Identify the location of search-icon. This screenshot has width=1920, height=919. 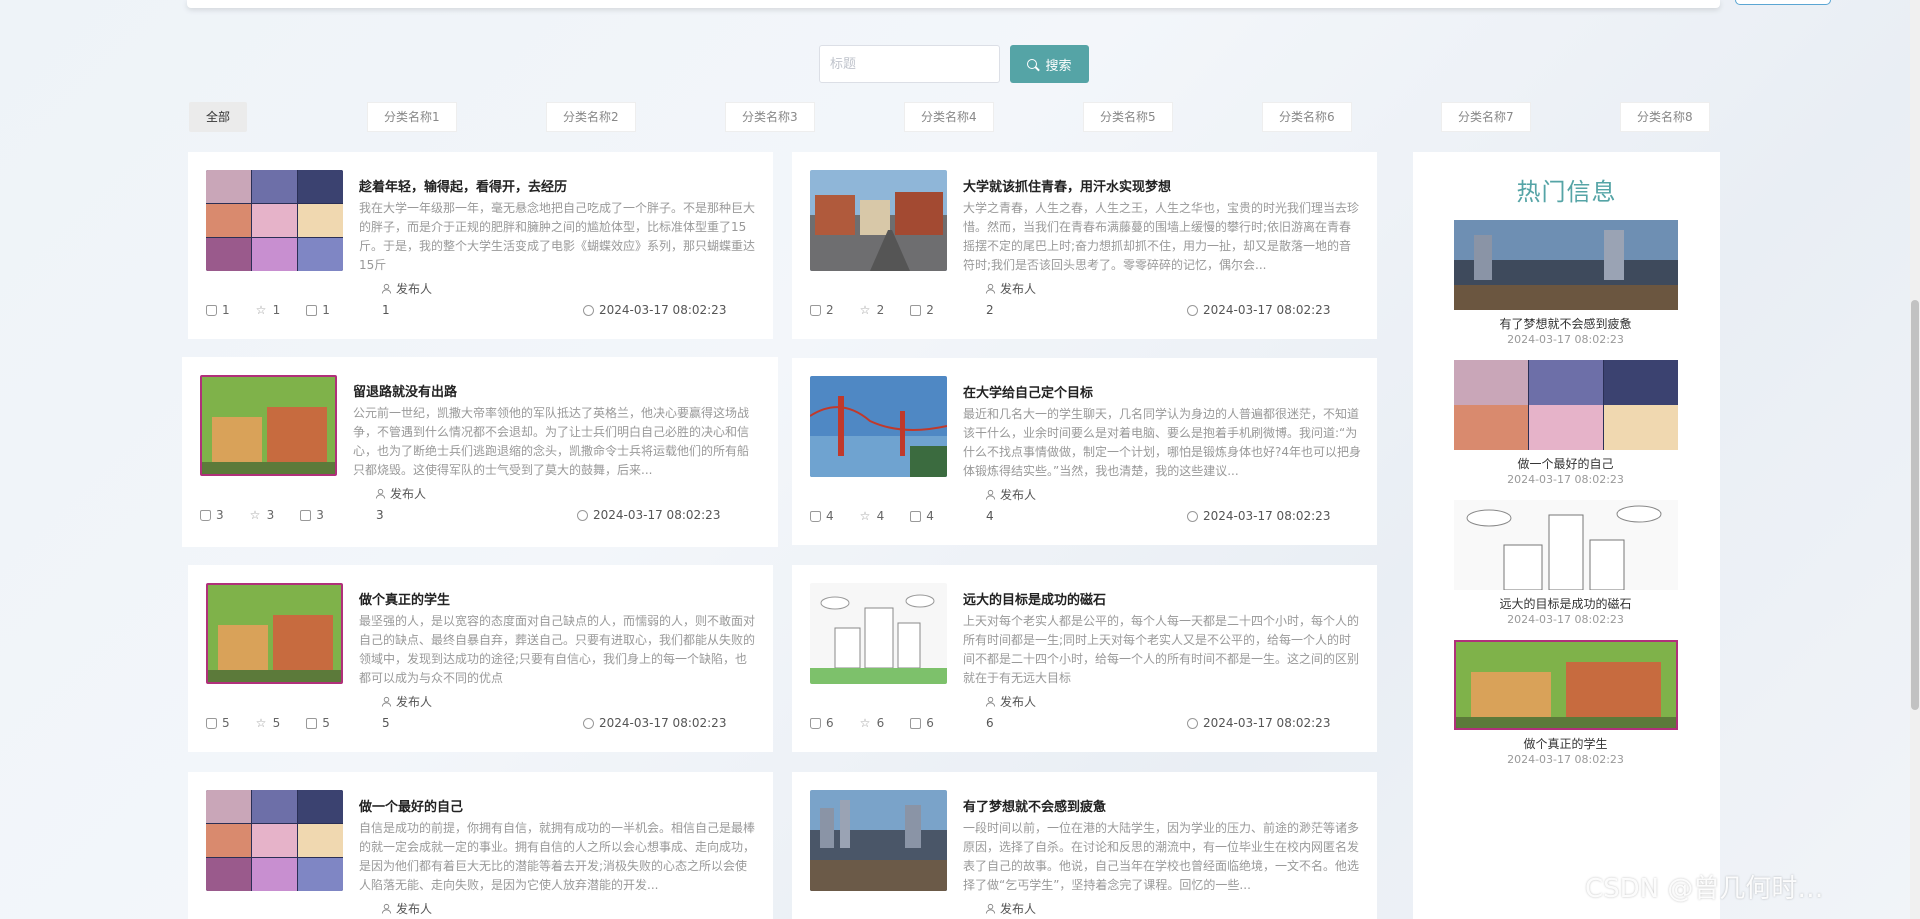
(1032, 64).